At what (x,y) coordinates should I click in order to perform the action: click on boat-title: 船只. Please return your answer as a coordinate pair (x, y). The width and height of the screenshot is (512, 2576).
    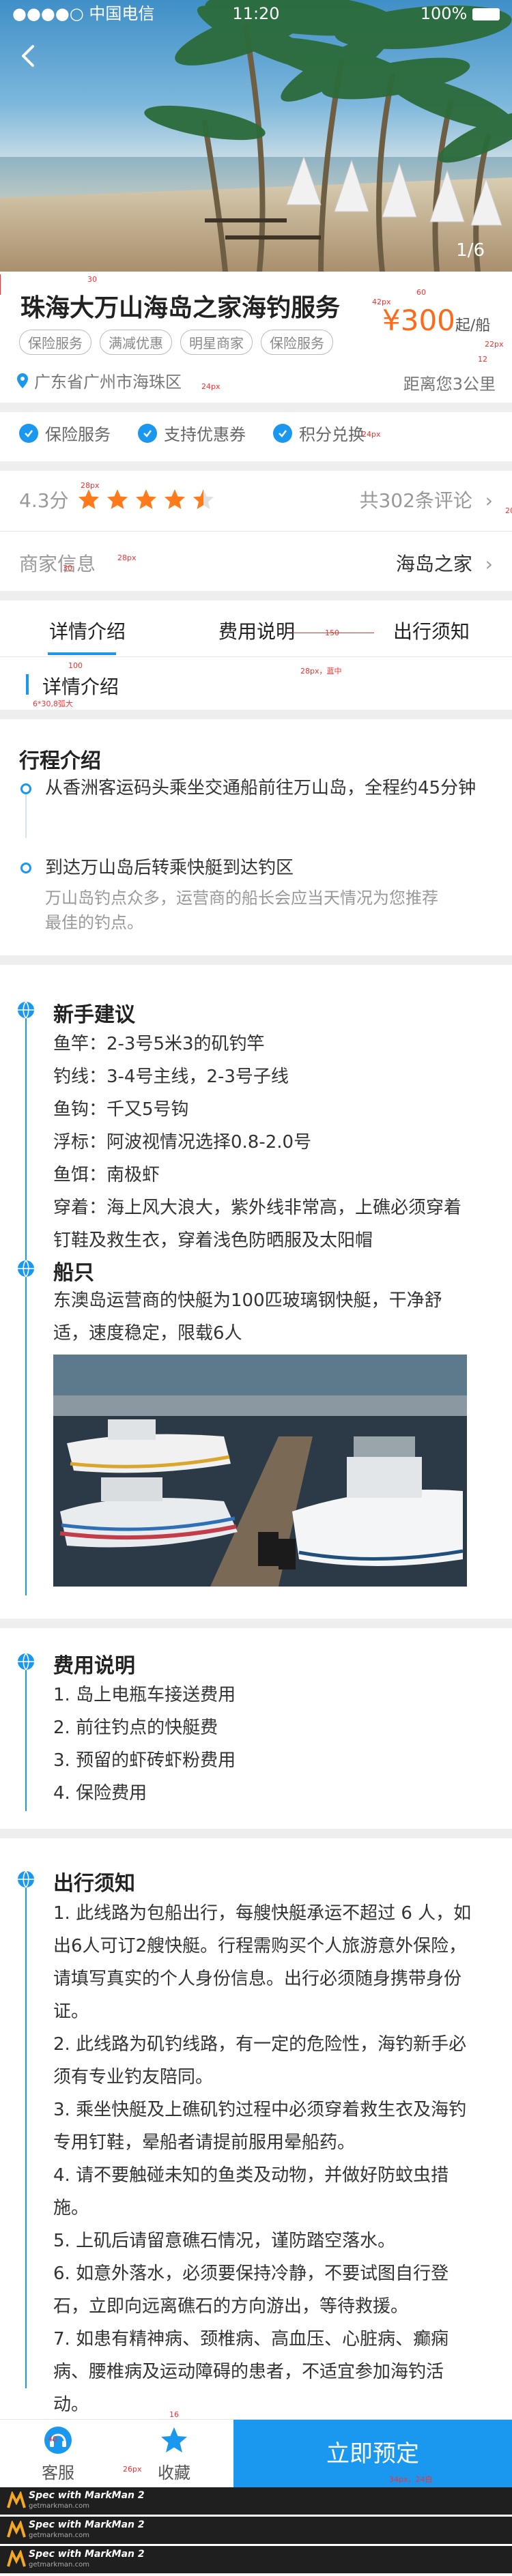
    Looking at the image, I should click on (73, 1273).